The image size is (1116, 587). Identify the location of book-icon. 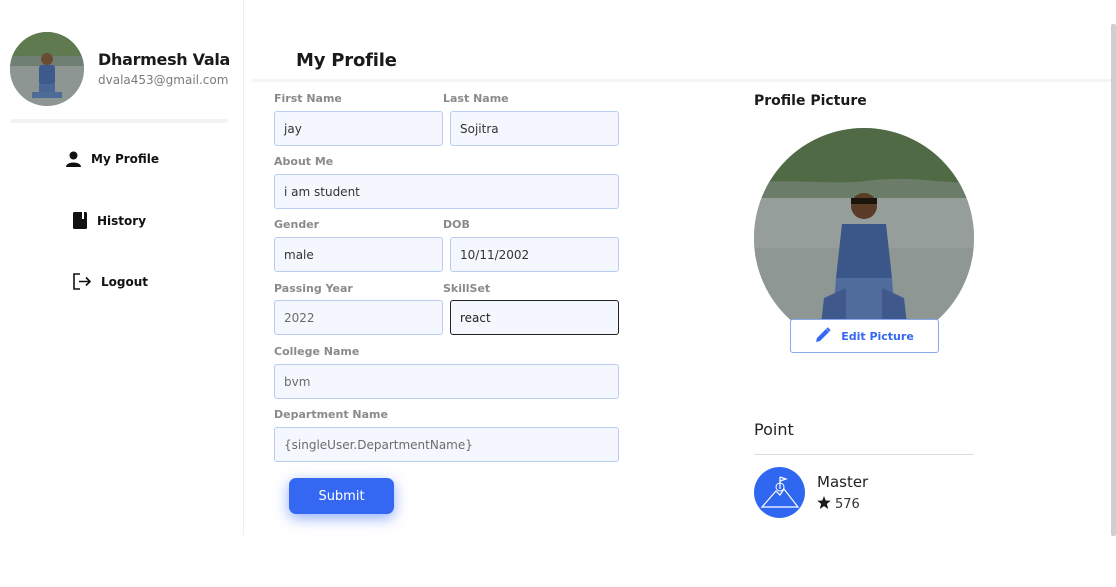
(80, 220).